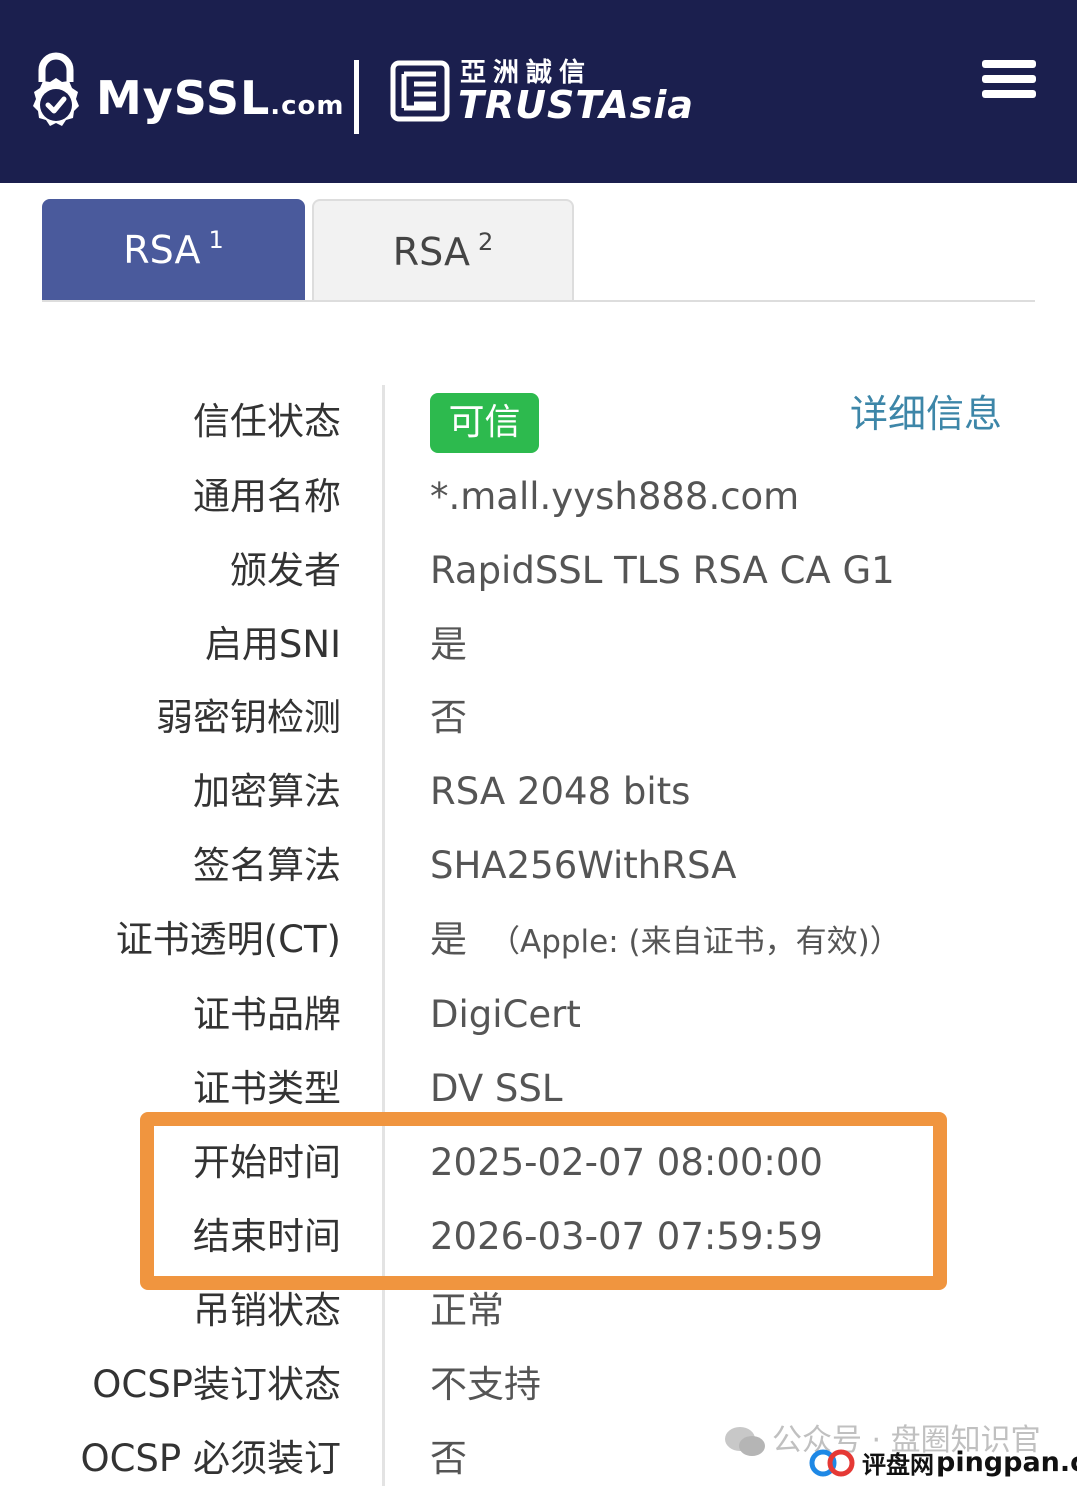 This screenshot has height=1496, width=1077. I want to click on myssl-logo: MySSL.com, so click(220, 102).